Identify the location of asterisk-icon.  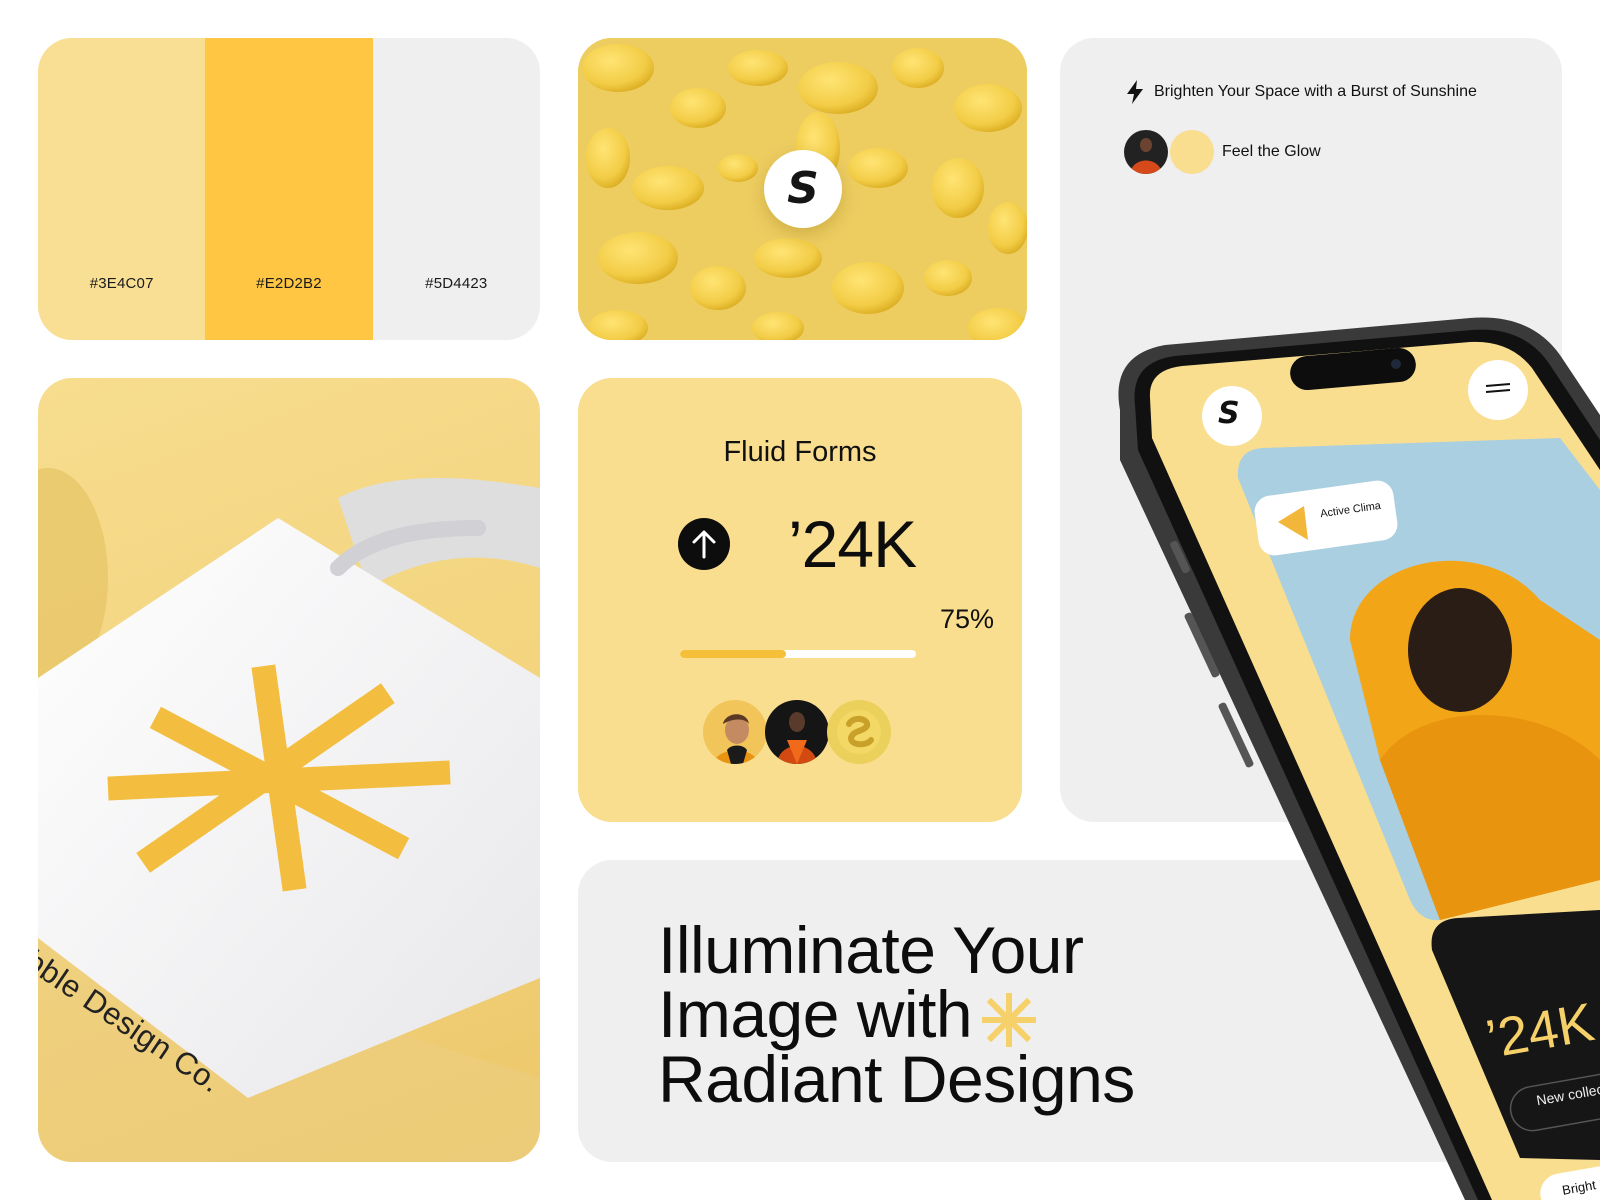
(1009, 1019).